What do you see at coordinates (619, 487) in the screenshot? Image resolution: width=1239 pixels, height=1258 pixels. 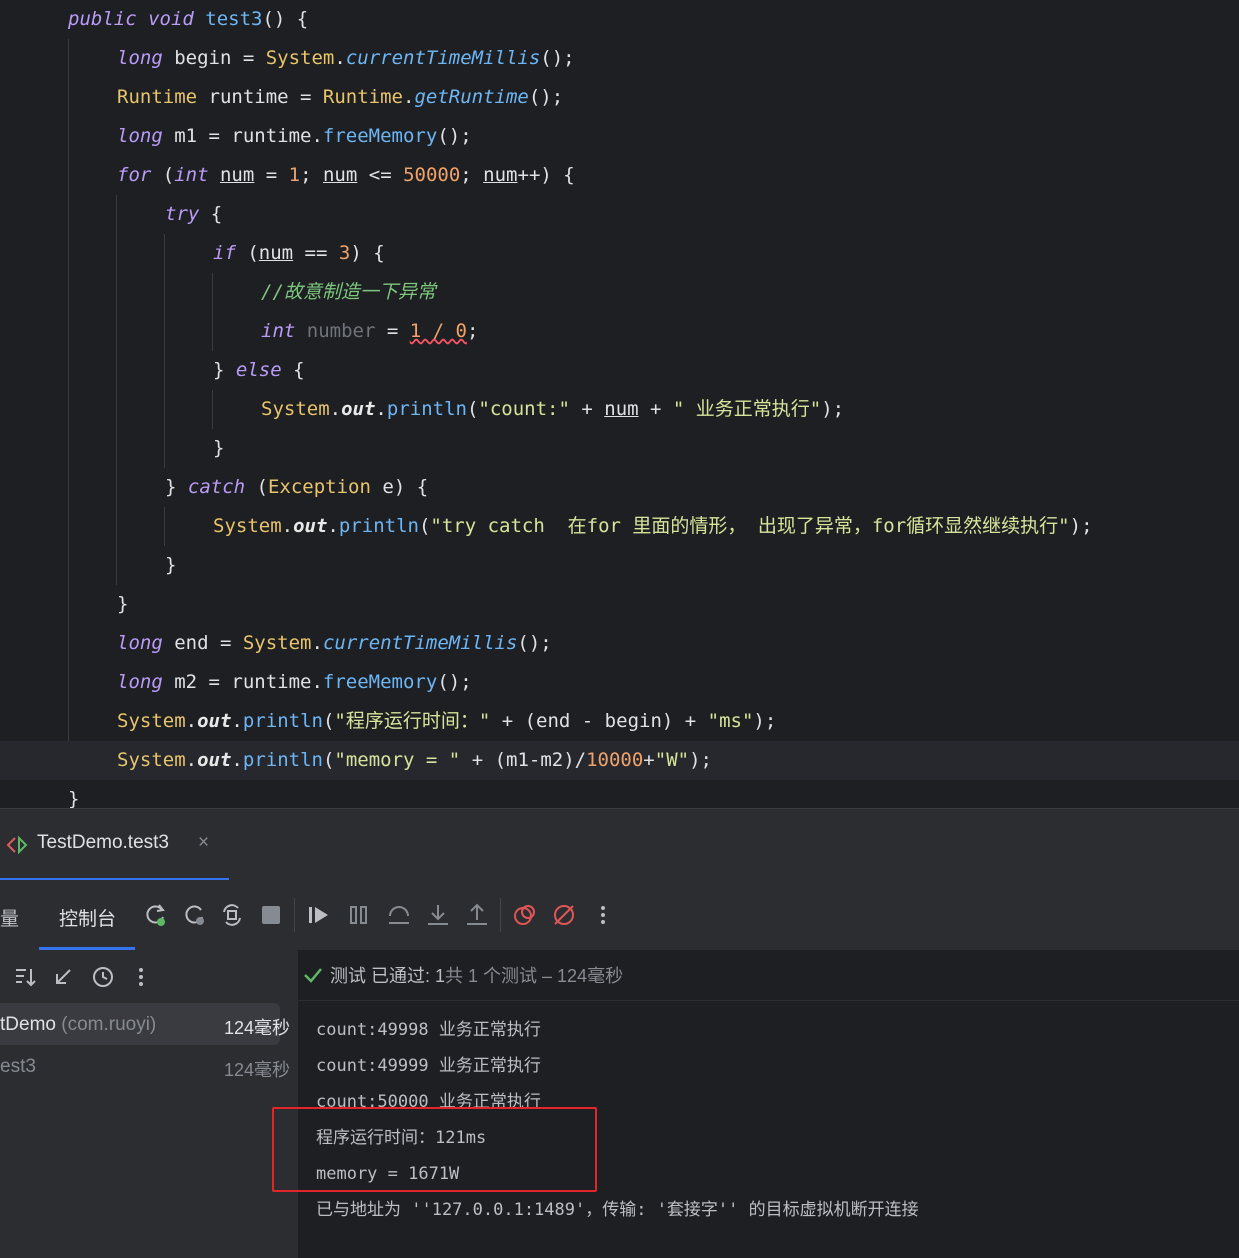 I see `code-line: } catch (Exception e) {` at bounding box center [619, 487].